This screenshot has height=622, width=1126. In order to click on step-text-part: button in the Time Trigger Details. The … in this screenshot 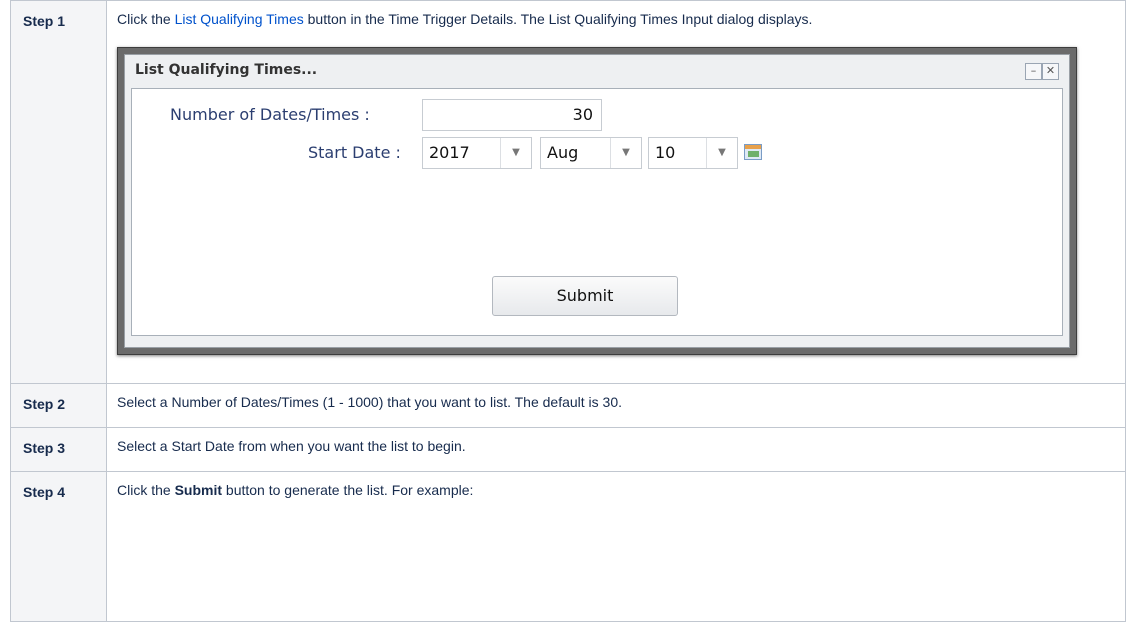, I will do `click(558, 19)`.